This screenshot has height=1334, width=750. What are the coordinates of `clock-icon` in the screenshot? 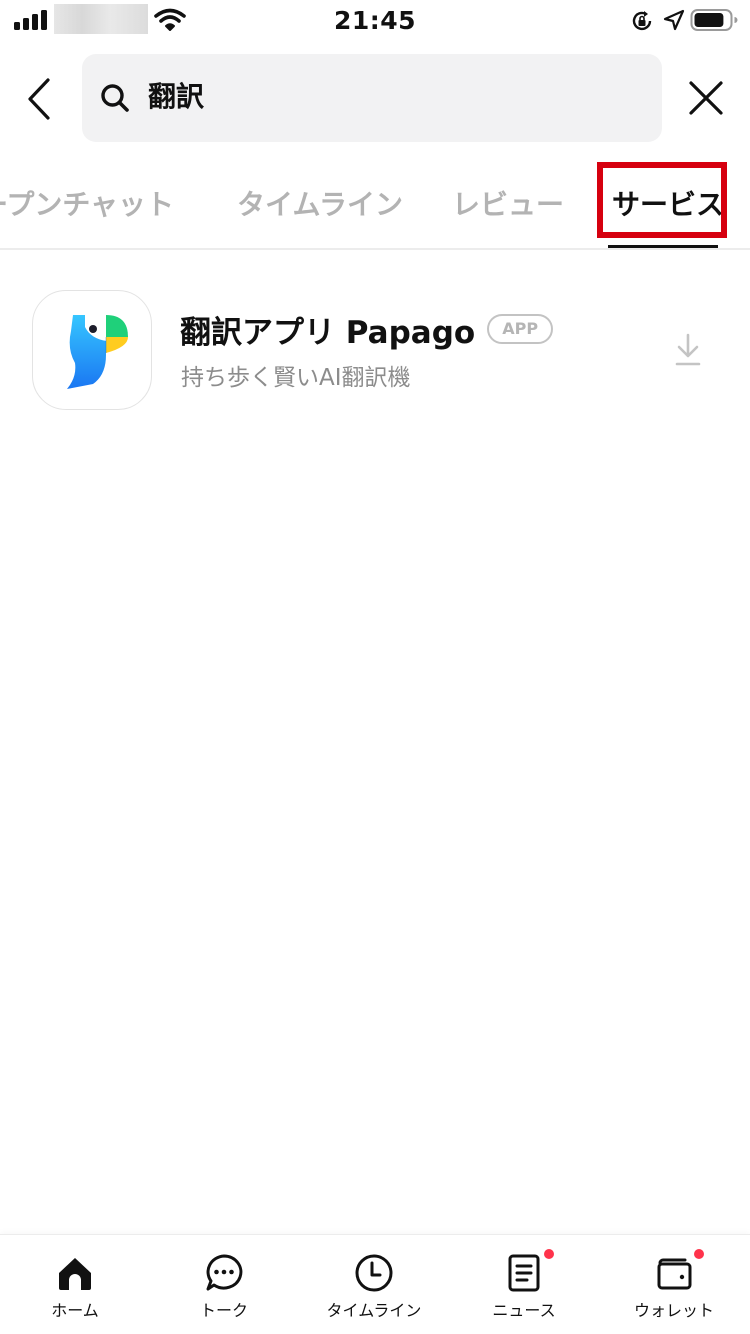 It's located at (374, 1273).